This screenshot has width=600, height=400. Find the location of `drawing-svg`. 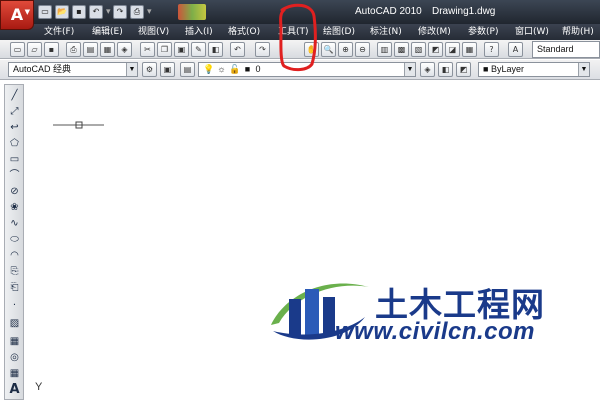

drawing-svg is located at coordinates (78, 125).